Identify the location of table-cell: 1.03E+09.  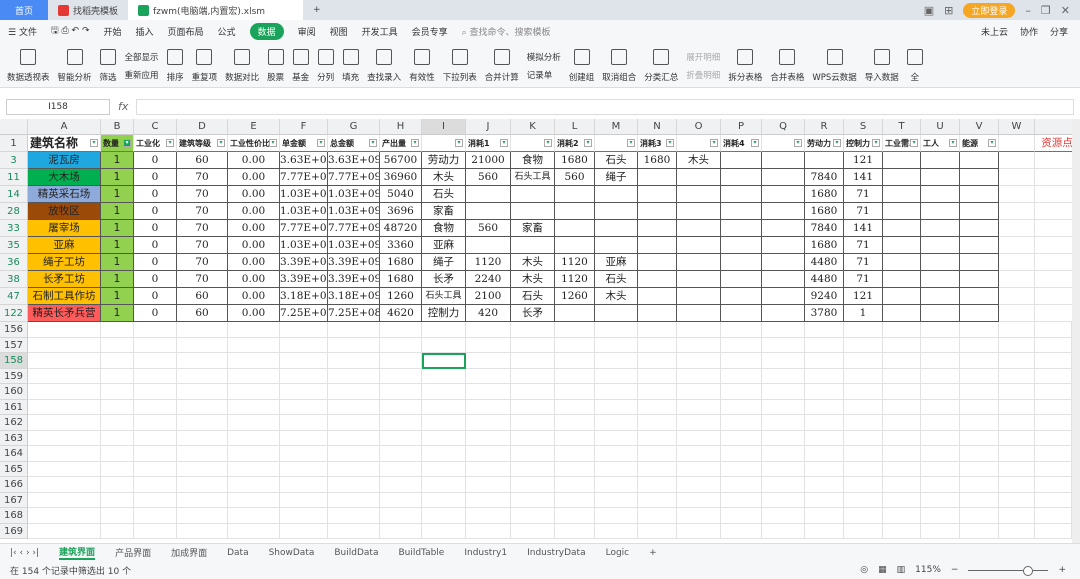
(304, 211).